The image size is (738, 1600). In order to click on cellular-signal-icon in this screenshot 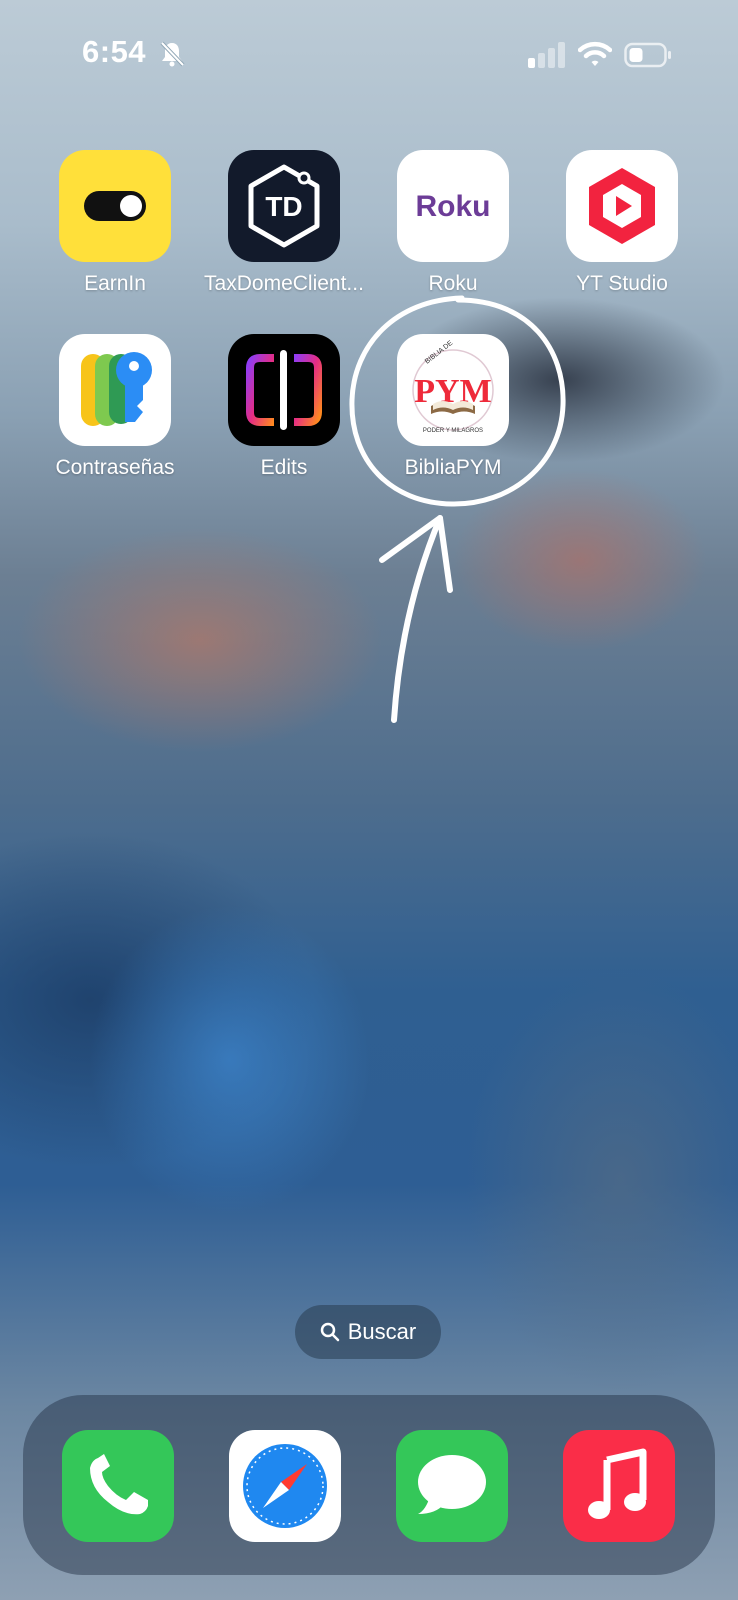, I will do `click(546, 55)`.